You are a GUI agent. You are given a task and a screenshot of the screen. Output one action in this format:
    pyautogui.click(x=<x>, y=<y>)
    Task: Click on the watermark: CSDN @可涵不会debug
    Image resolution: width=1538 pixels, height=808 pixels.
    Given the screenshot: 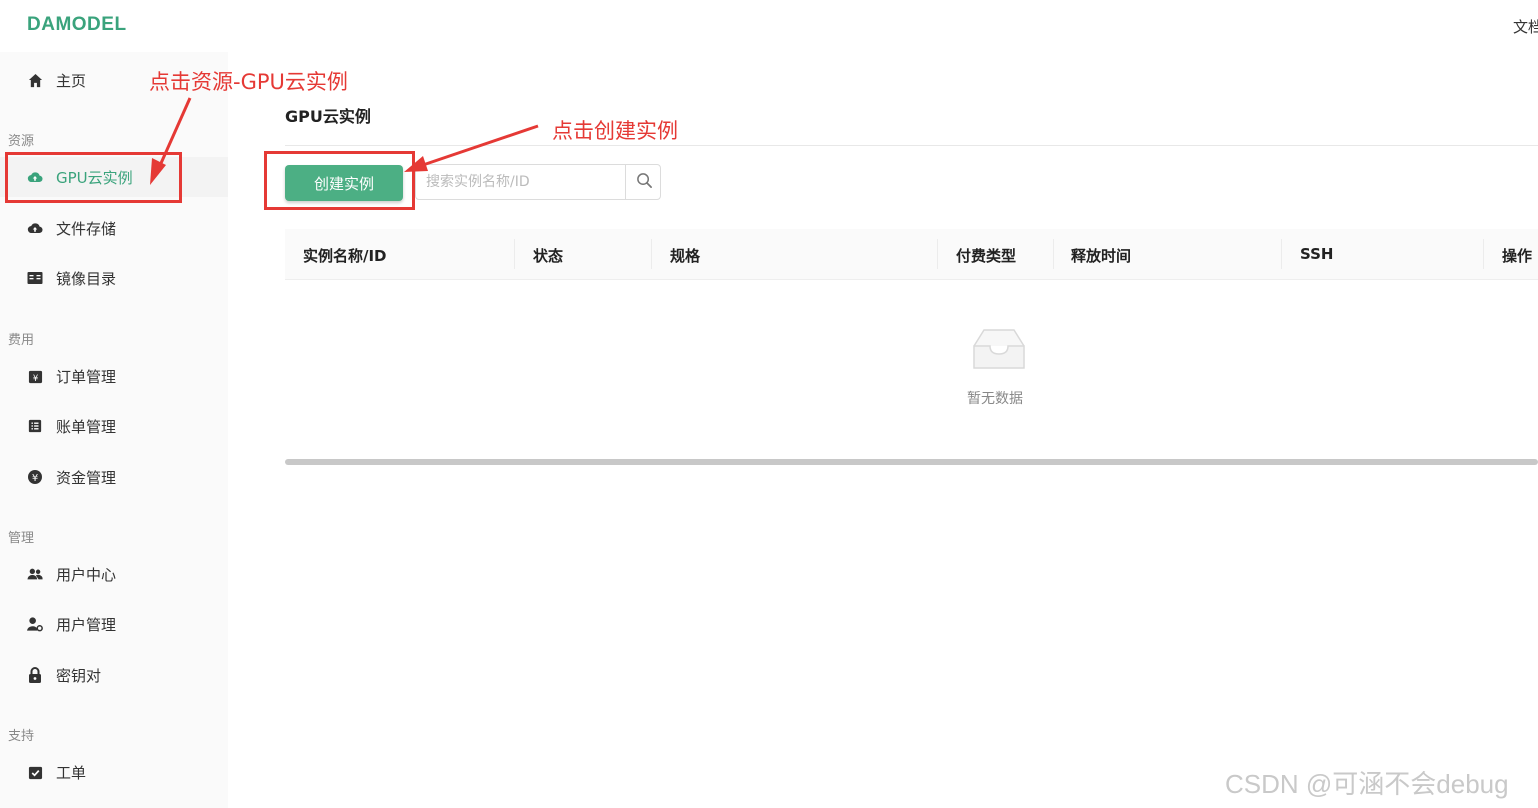 What is the action you would take?
    pyautogui.click(x=1367, y=784)
    